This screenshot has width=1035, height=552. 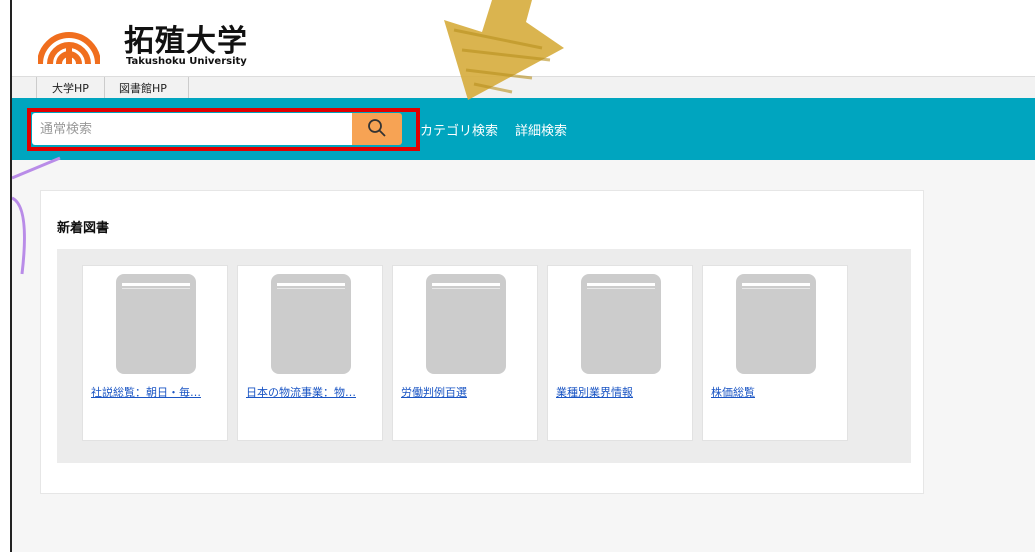 What do you see at coordinates (466, 392) in the screenshot?
I see `book-title-link: 労働判例百選` at bounding box center [466, 392].